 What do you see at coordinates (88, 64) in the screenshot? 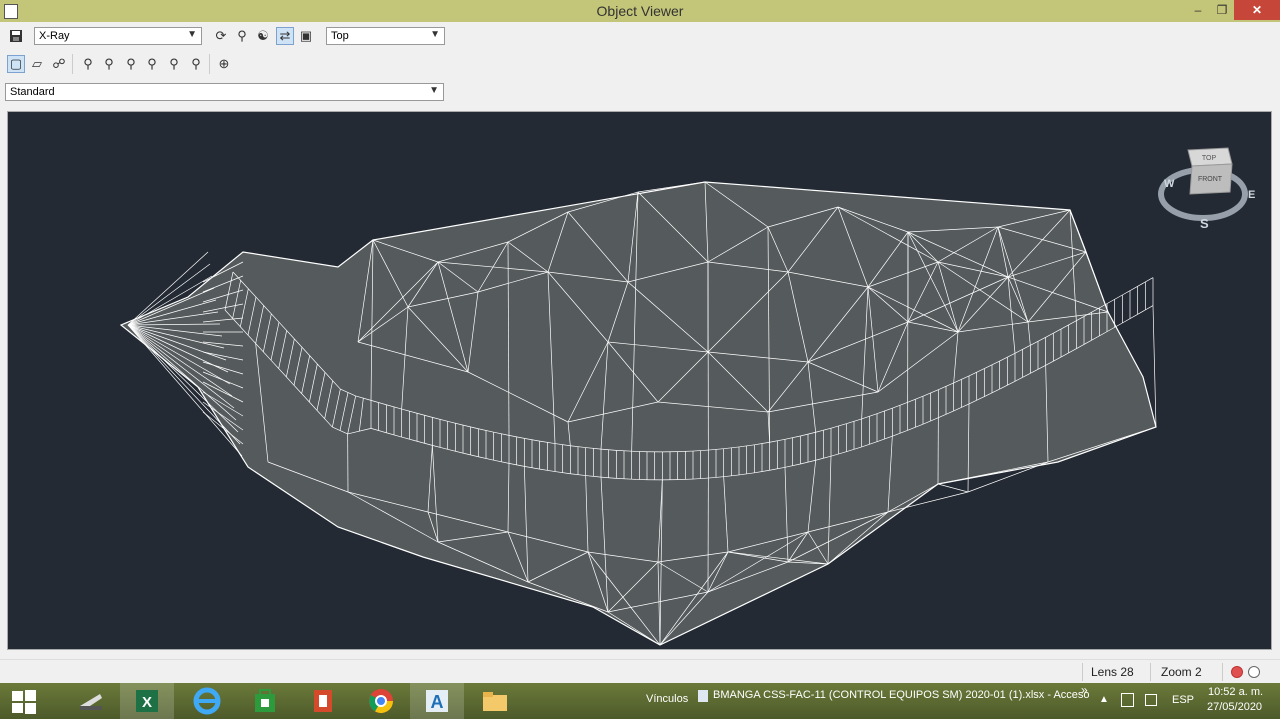
I see `zoom-extents-icon: ⚲` at bounding box center [88, 64].